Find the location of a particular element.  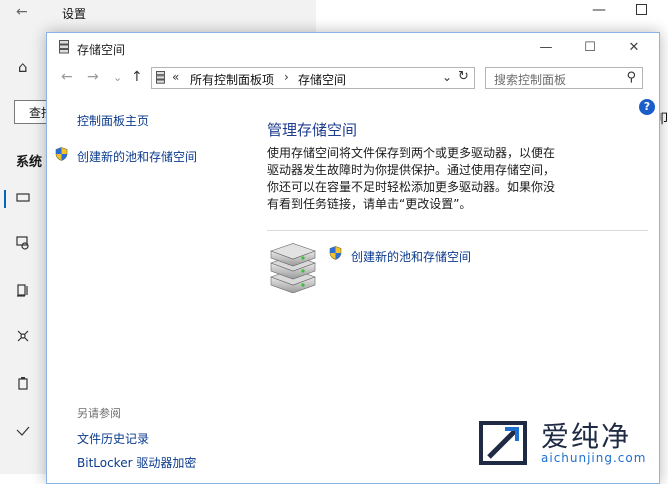

see-also-heading: 另请参阅 is located at coordinates (99, 413).